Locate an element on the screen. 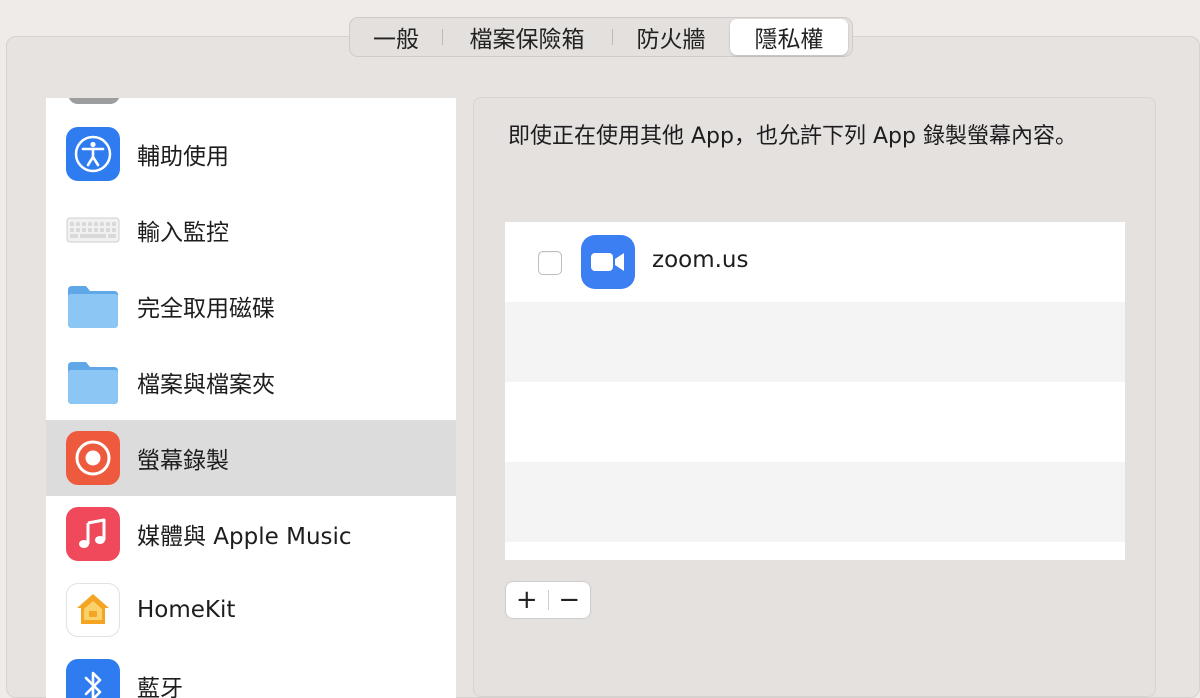  sidebar-item-media-apple-music: 媒體與 Apple Music is located at coordinates (251, 534).